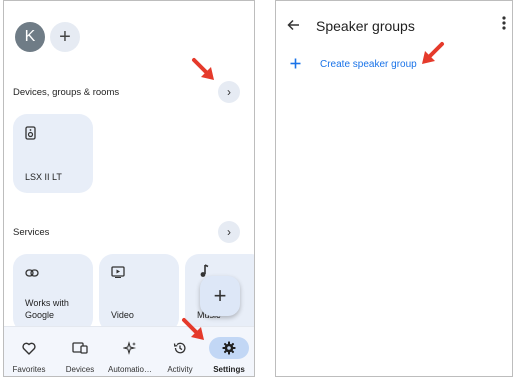 The image size is (515, 377). What do you see at coordinates (32, 273) in the screenshot?
I see `link-icon` at bounding box center [32, 273].